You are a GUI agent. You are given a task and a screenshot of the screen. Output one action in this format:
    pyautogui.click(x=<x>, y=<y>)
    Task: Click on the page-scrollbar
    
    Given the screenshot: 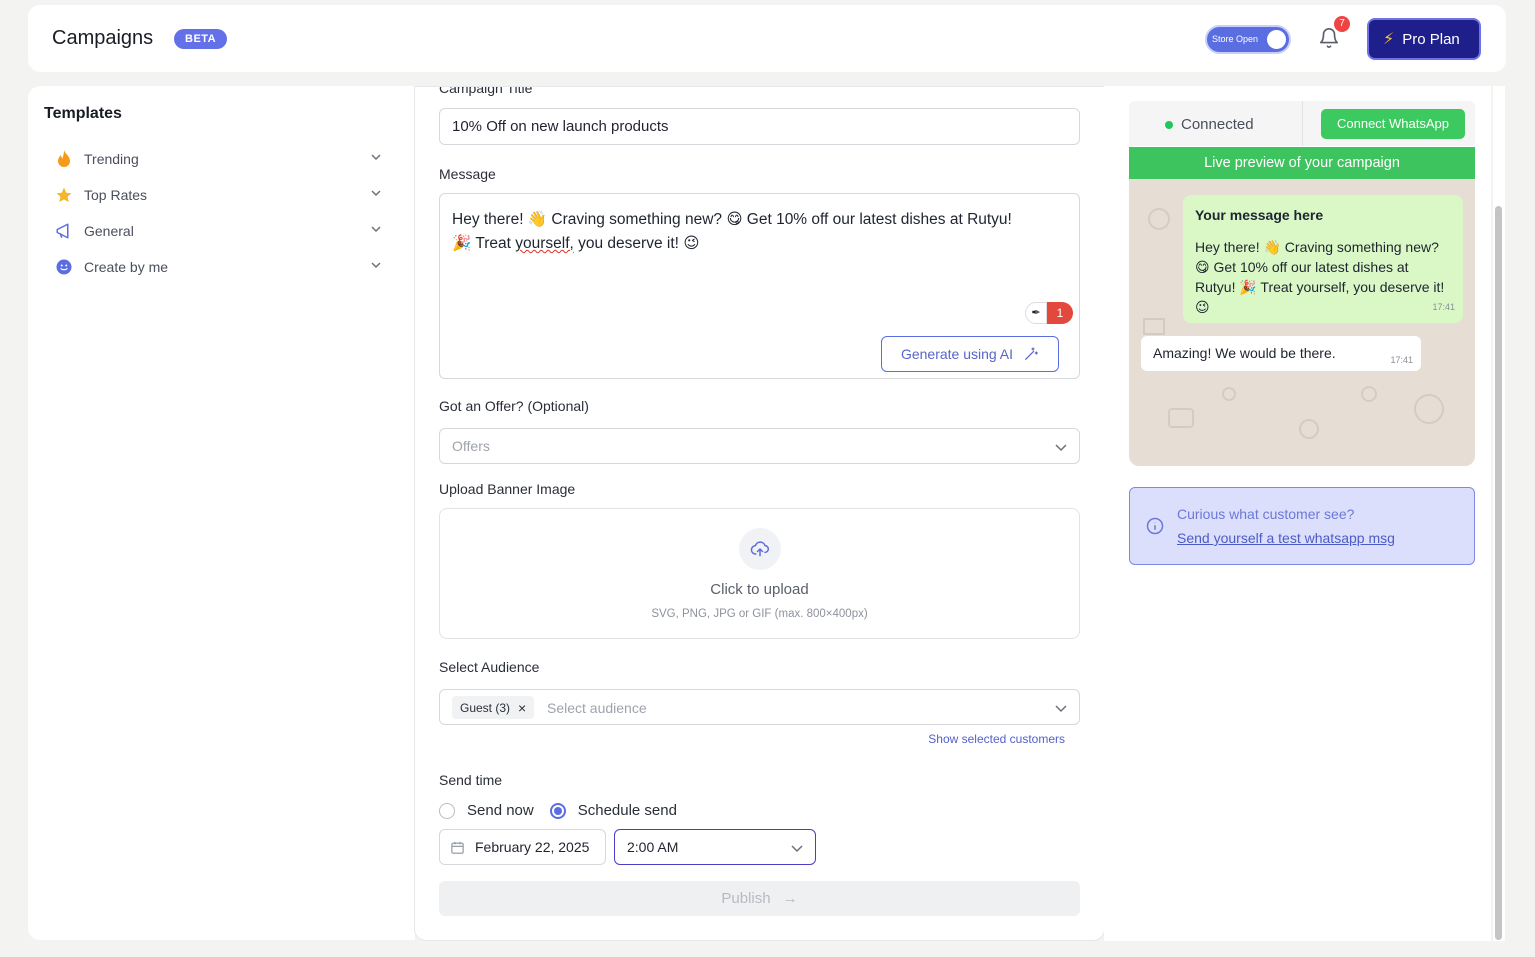 What is the action you would take?
    pyautogui.click(x=1499, y=513)
    